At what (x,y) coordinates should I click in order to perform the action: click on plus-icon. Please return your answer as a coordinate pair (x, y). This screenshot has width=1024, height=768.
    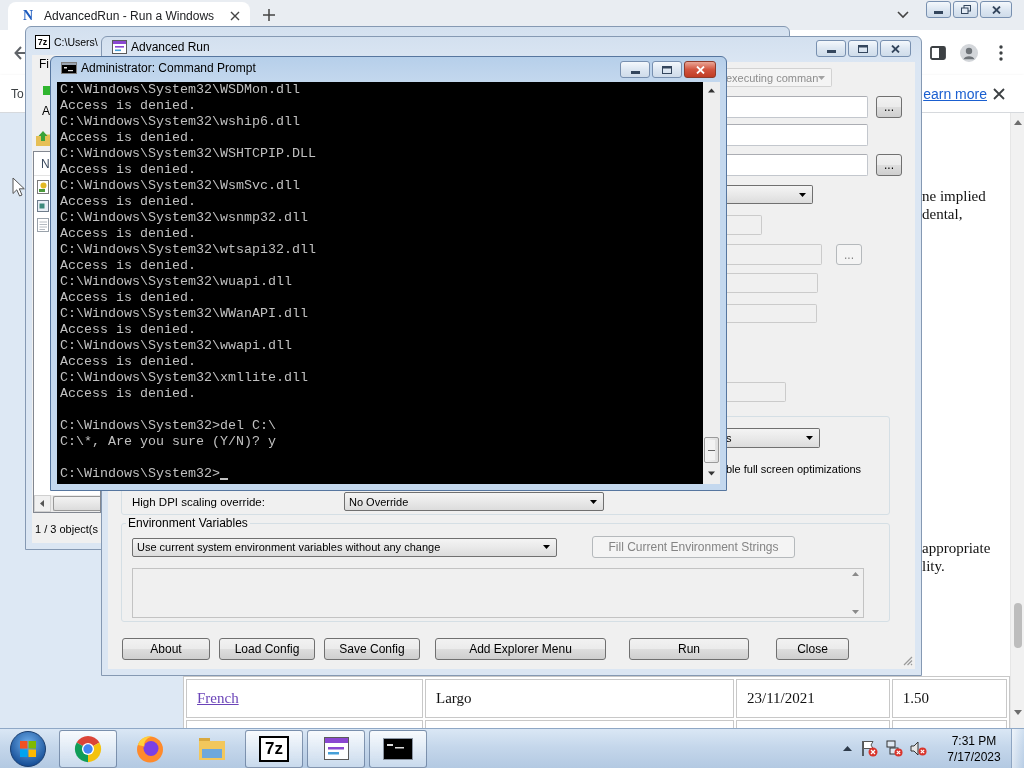
    Looking at the image, I should click on (269, 15).